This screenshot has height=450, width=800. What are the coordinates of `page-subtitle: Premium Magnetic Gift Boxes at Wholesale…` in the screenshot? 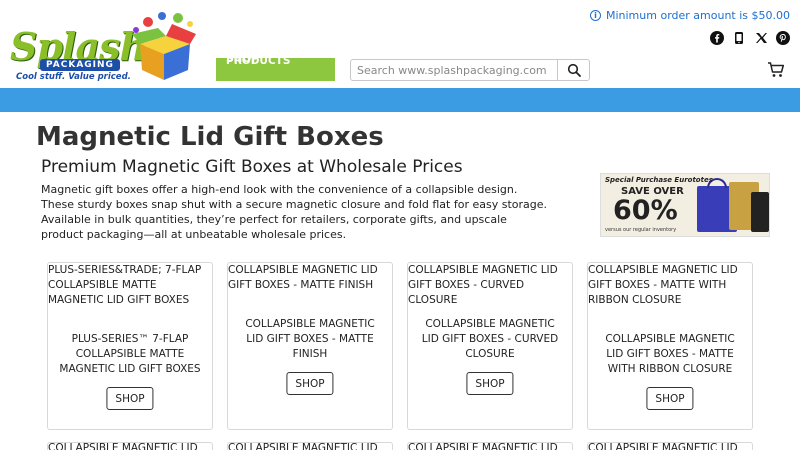 It's located at (252, 167).